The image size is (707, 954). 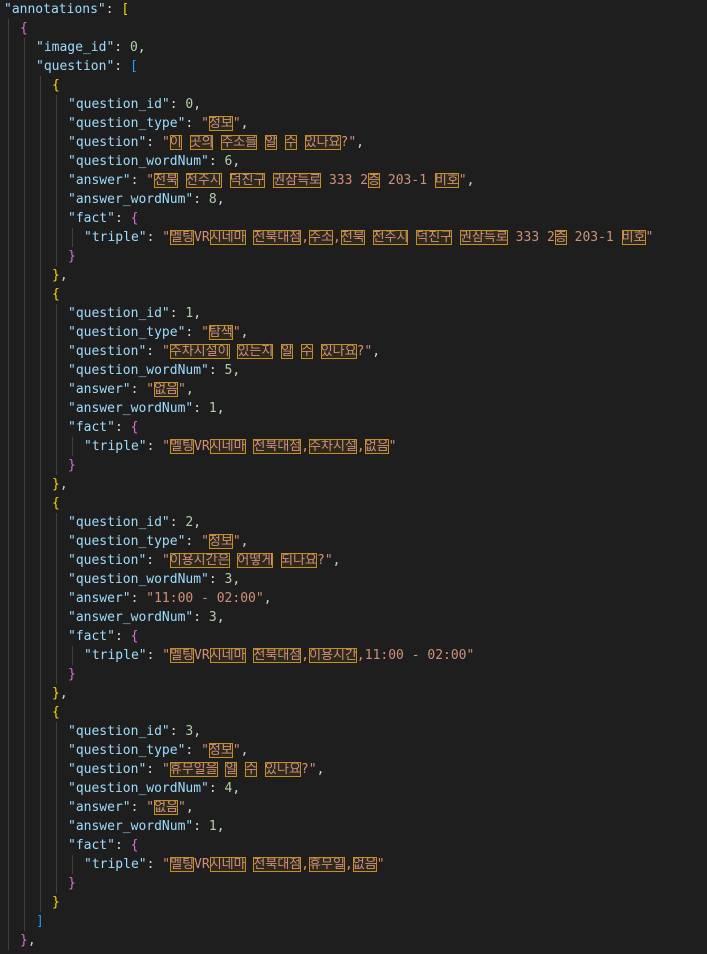 What do you see at coordinates (175, 142) in the screenshot?
I see `highlighted-token: 이` at bounding box center [175, 142].